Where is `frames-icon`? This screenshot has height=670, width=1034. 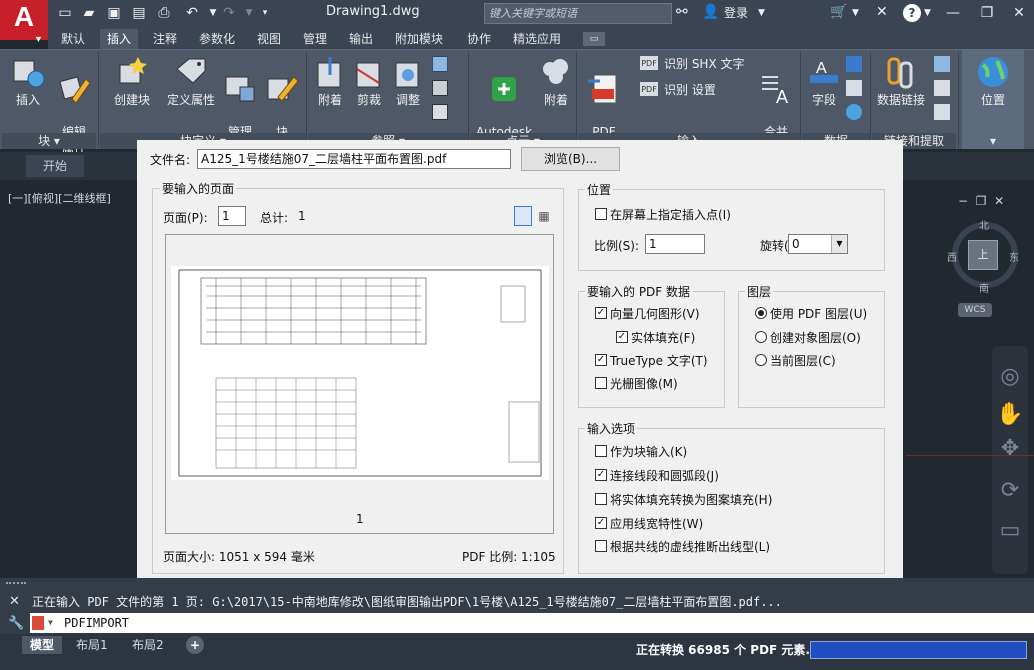 frames-icon is located at coordinates (440, 112).